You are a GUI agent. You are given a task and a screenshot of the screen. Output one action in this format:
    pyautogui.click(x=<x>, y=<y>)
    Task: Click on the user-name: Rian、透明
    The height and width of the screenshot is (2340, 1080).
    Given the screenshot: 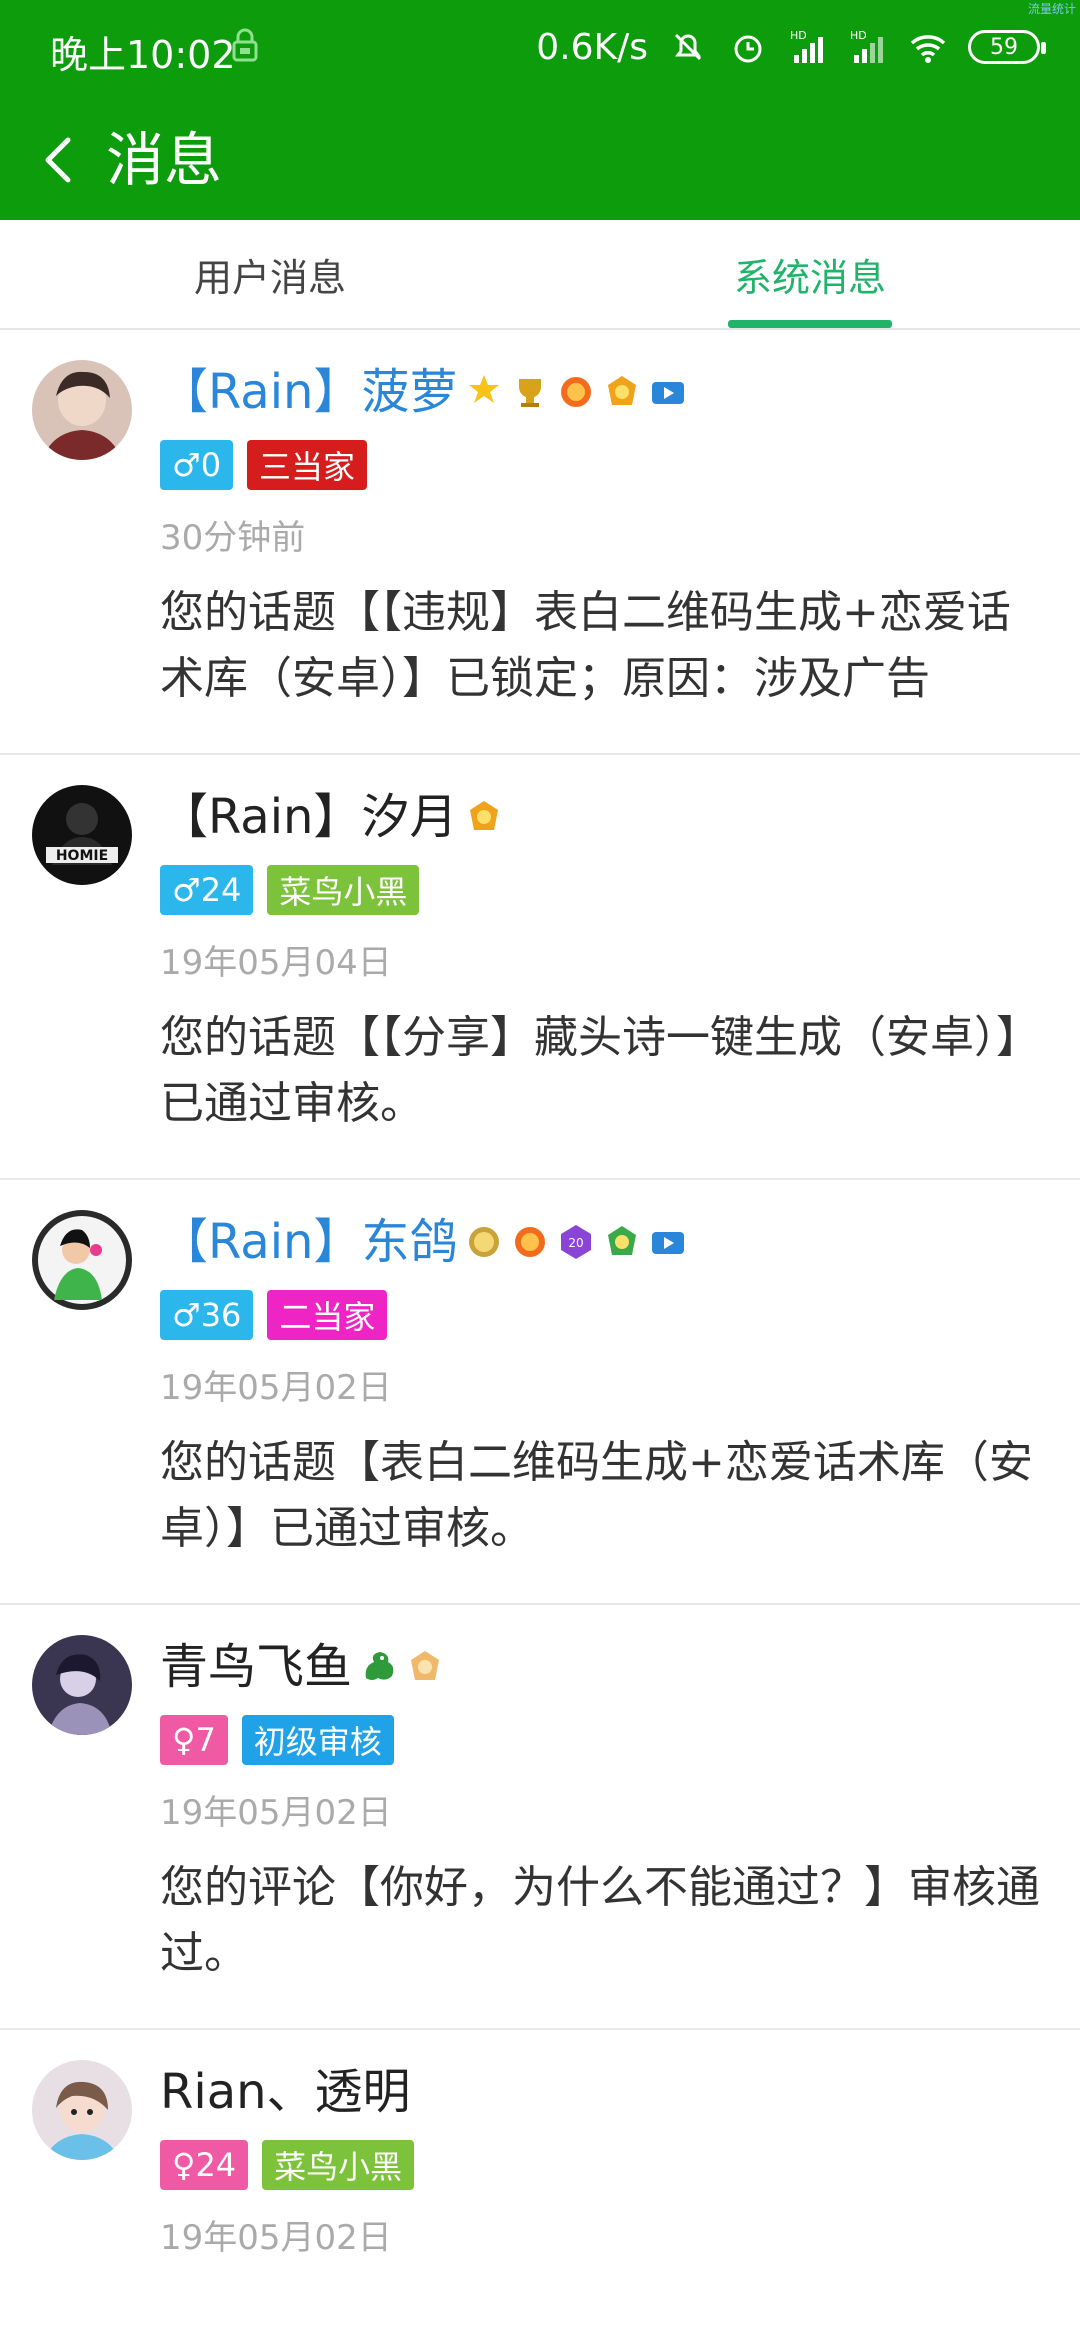 What is the action you would take?
    pyautogui.click(x=285, y=2092)
    